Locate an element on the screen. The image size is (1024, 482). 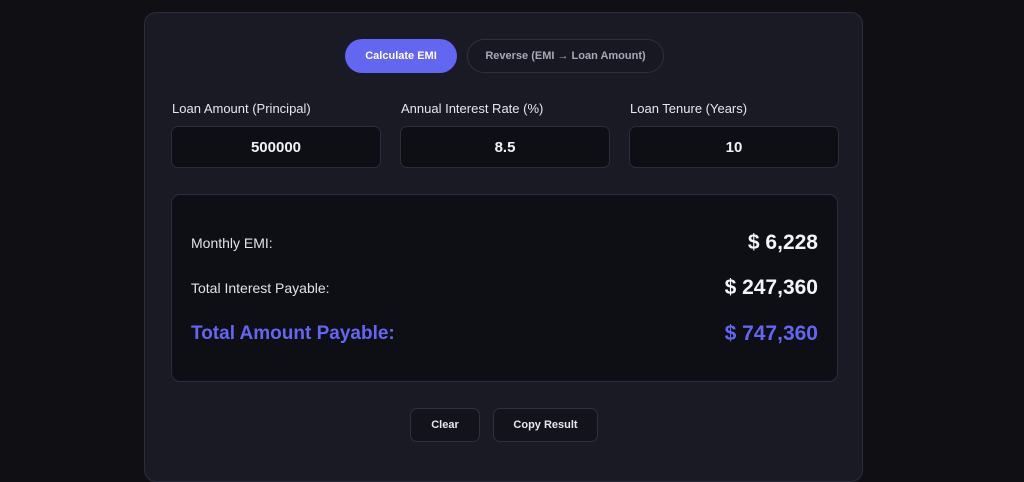
copy-result-button: Copy Result is located at coordinates (545, 425).